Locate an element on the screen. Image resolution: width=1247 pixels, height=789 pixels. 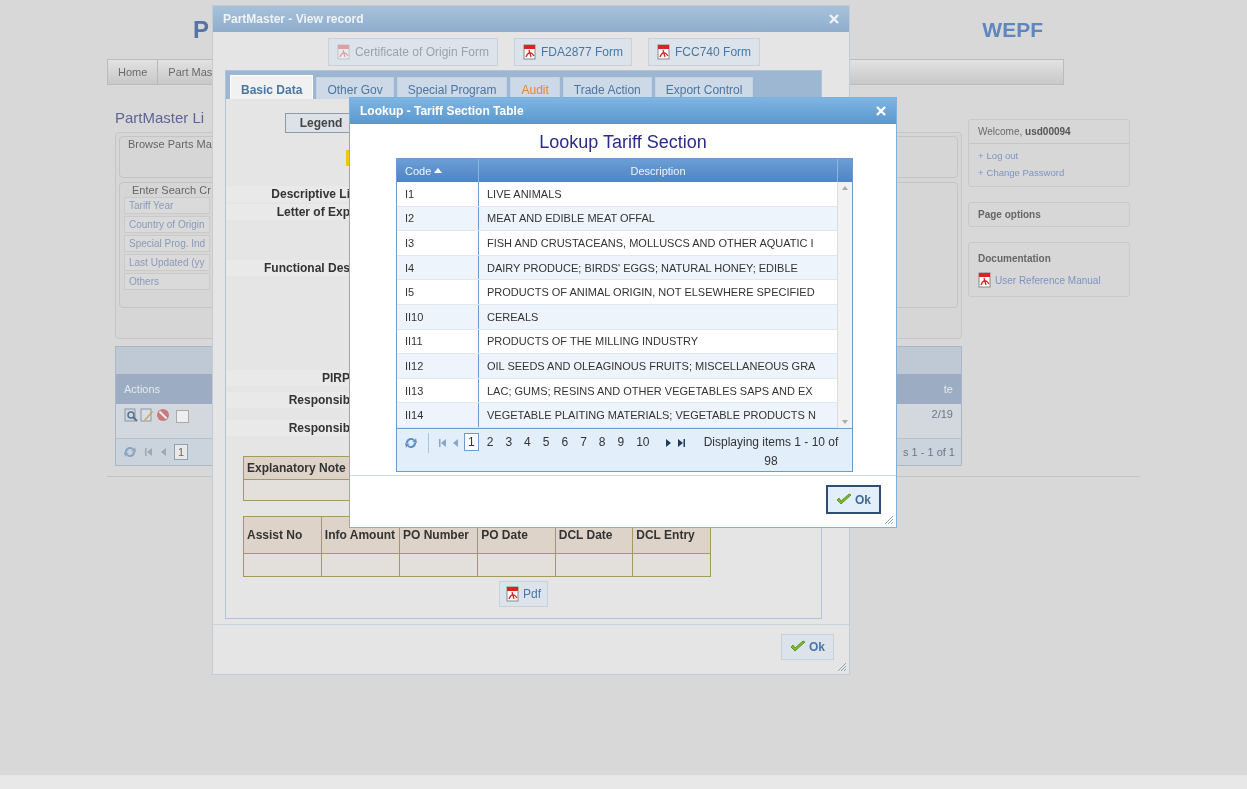
dialog-title: Lookup - Tariff Section Table is located at coordinates (442, 111).